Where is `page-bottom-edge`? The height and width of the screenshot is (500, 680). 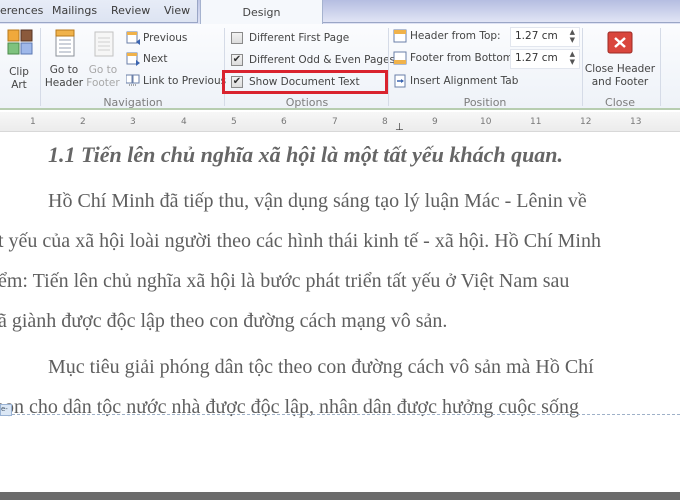
page-bottom-edge is located at coordinates (340, 496).